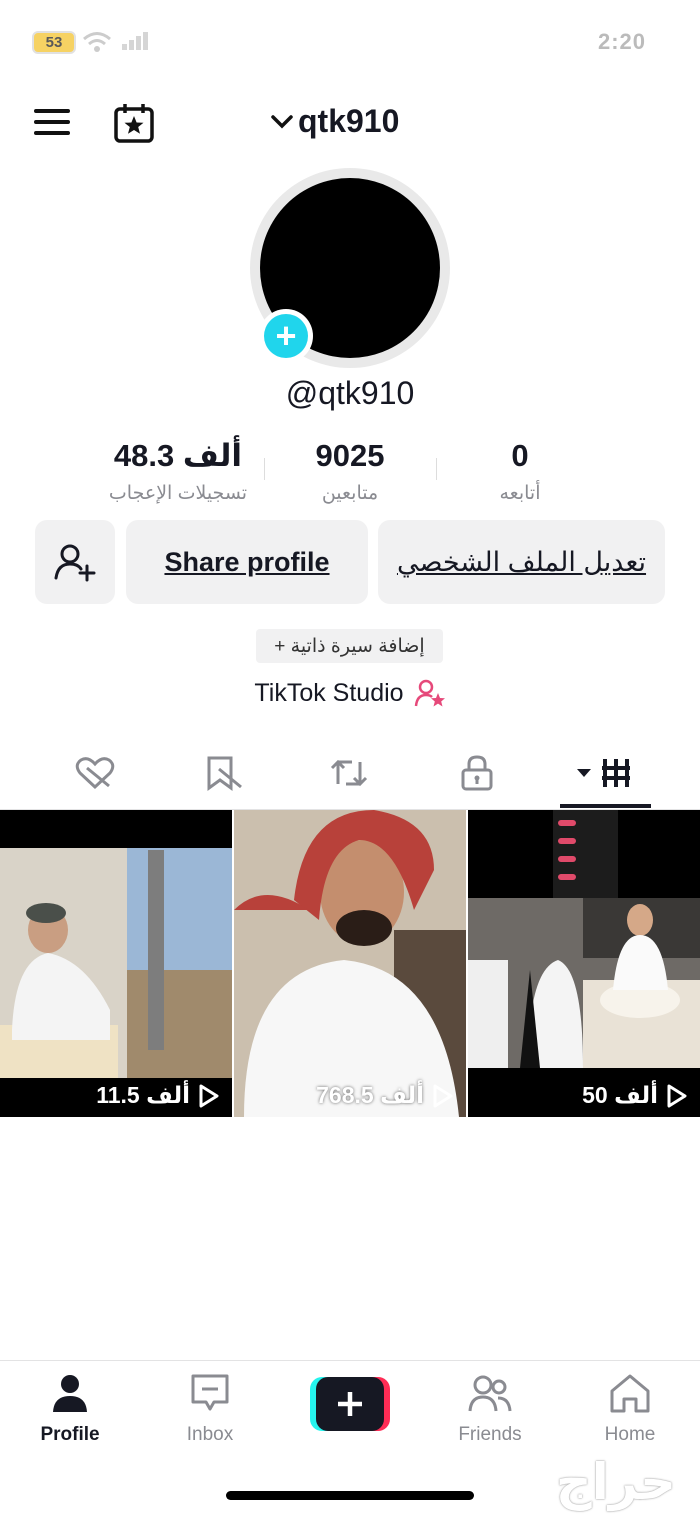 The width and height of the screenshot is (700, 1516). Describe the element at coordinates (520, 493) in the screenshot. I see `stat-following-label: أتابعه` at that location.